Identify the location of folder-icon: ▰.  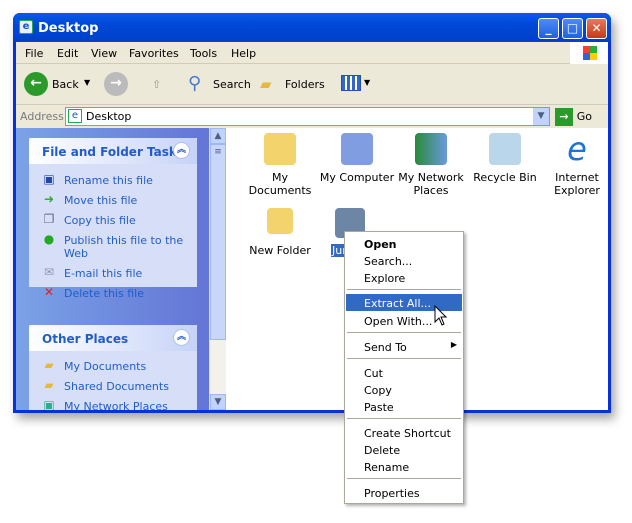
(49, 385).